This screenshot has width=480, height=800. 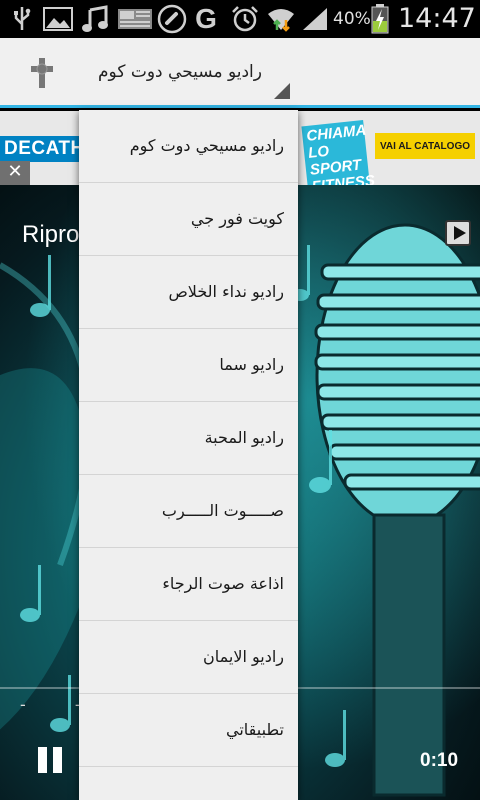 What do you see at coordinates (251, 364) in the screenshot?
I see `dropdown-item-label: راديو سما` at bounding box center [251, 364].